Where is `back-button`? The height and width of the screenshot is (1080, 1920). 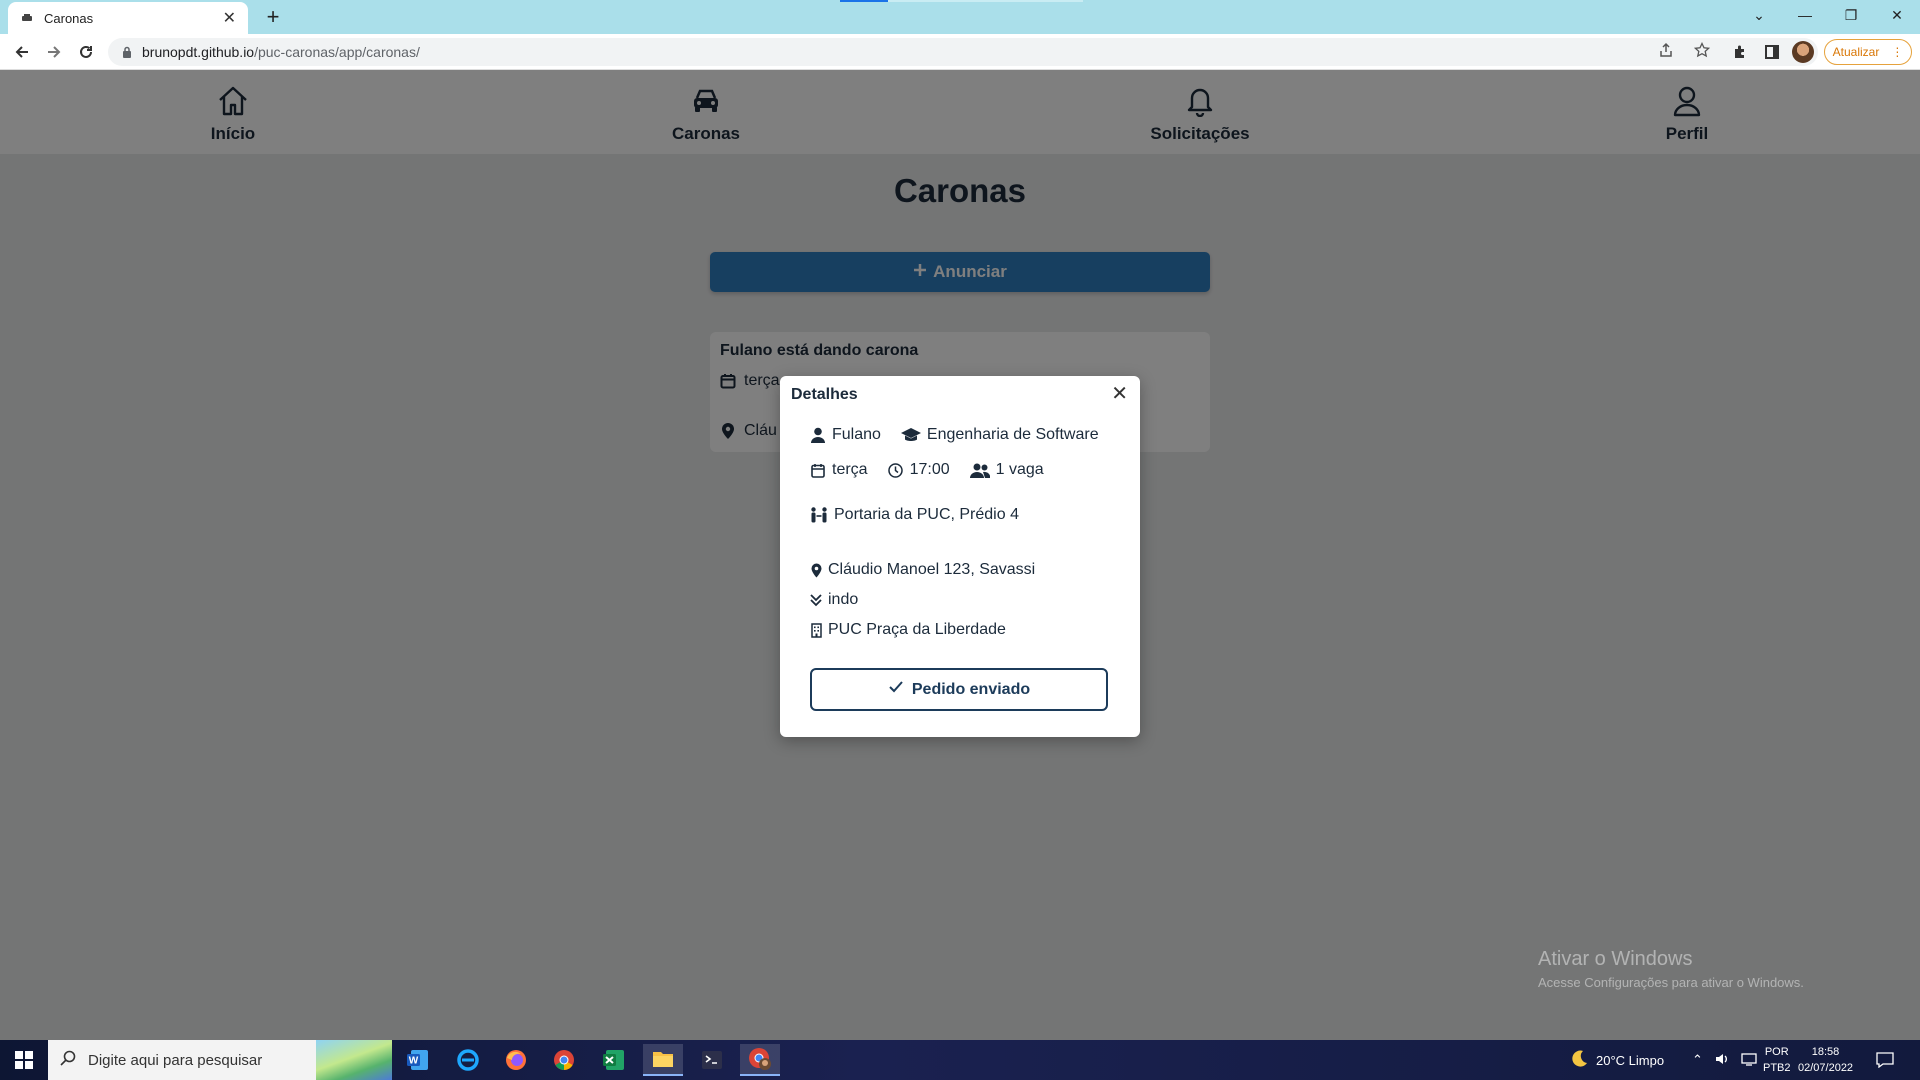
back-button is located at coordinates (22, 52).